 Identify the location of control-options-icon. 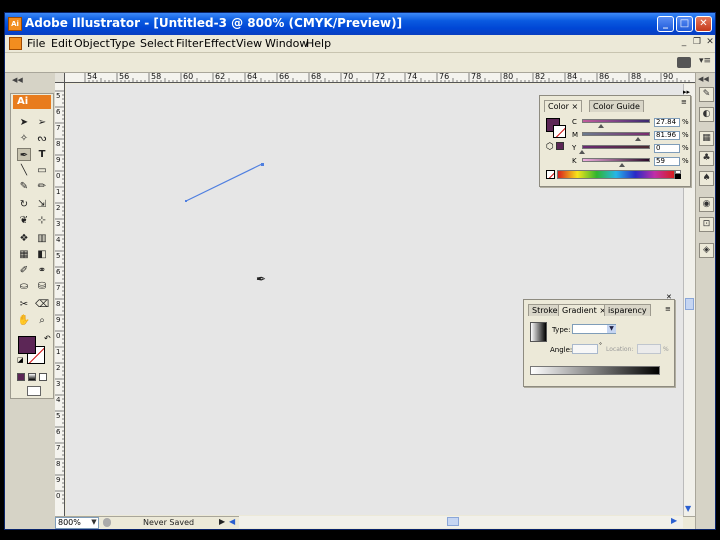
(684, 62).